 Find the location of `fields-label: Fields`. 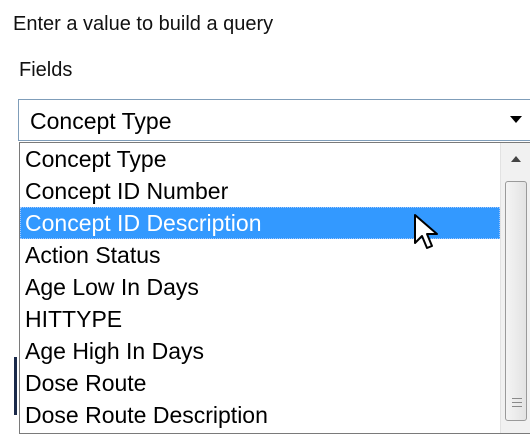

fields-label: Fields is located at coordinates (46, 70).